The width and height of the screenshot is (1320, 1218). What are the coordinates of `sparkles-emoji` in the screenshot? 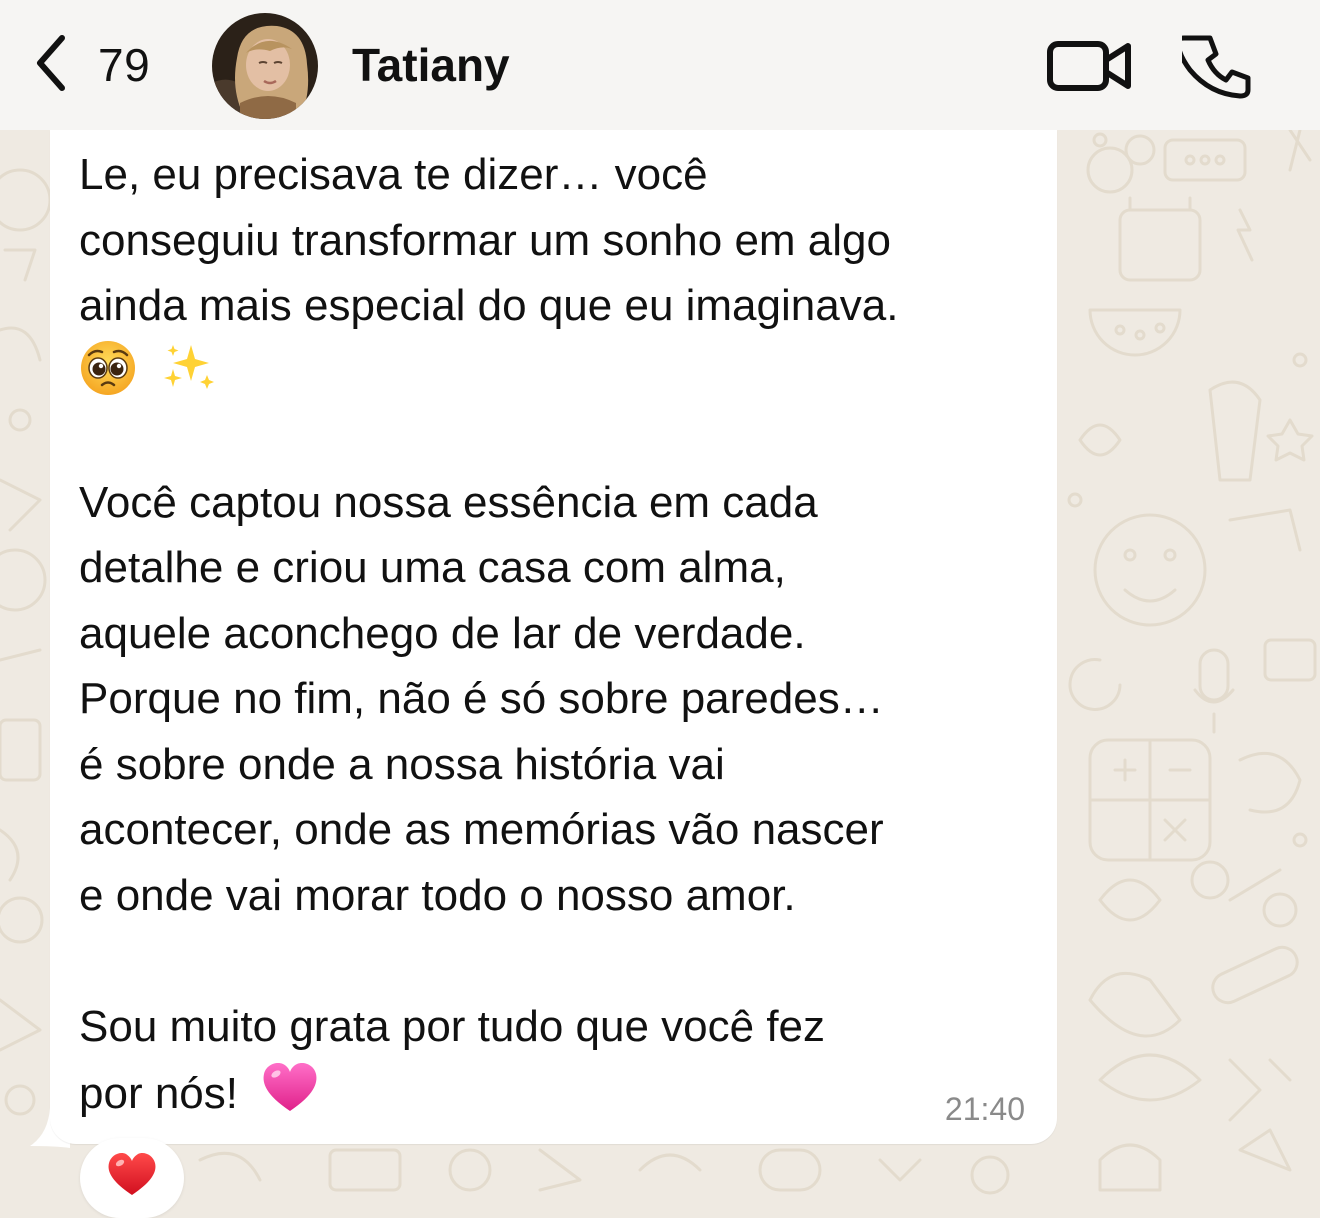 It's located at (190, 377).